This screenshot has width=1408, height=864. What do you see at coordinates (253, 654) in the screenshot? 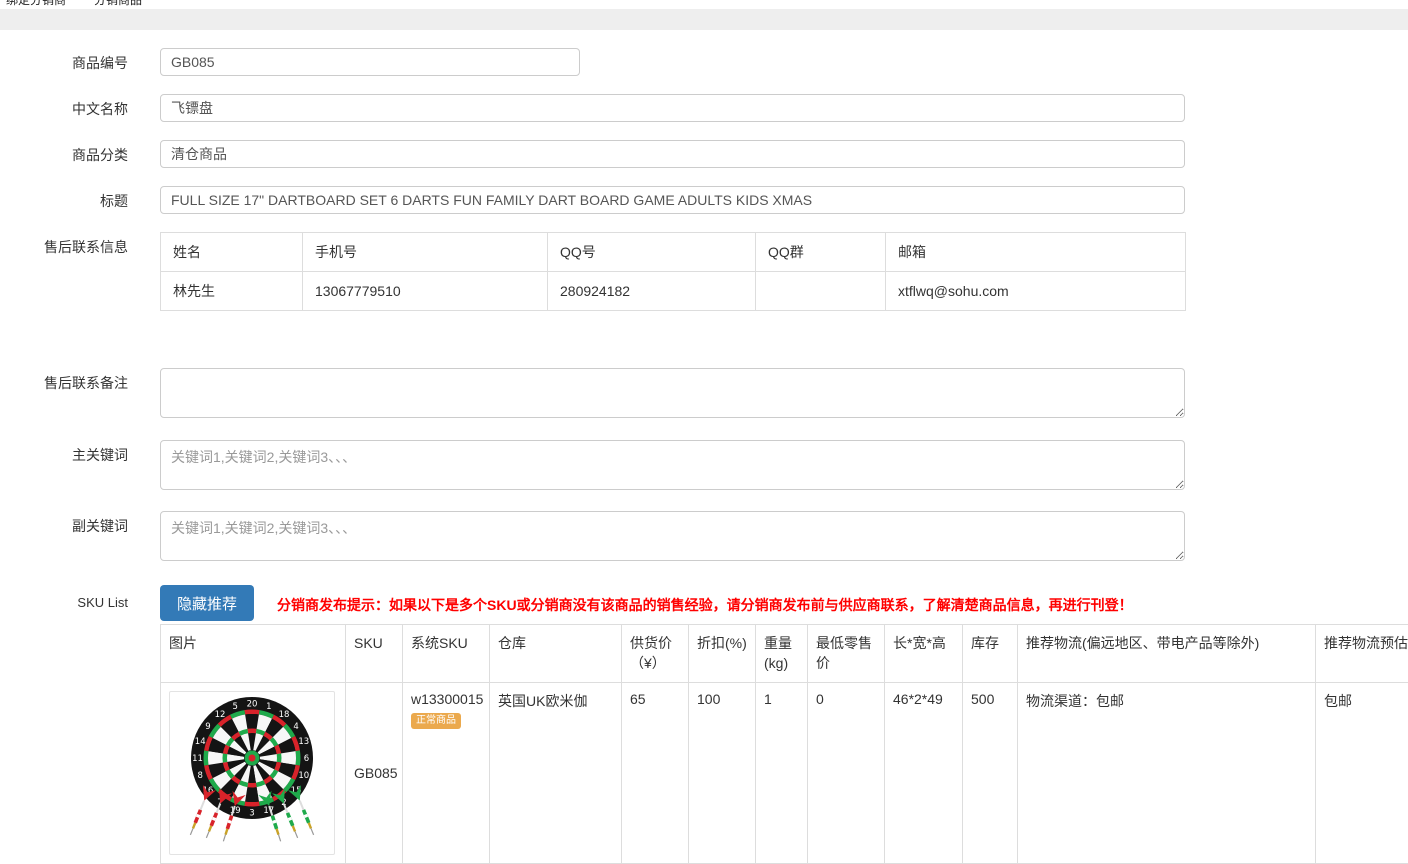
I see `sku-col-image: 图片` at bounding box center [253, 654].